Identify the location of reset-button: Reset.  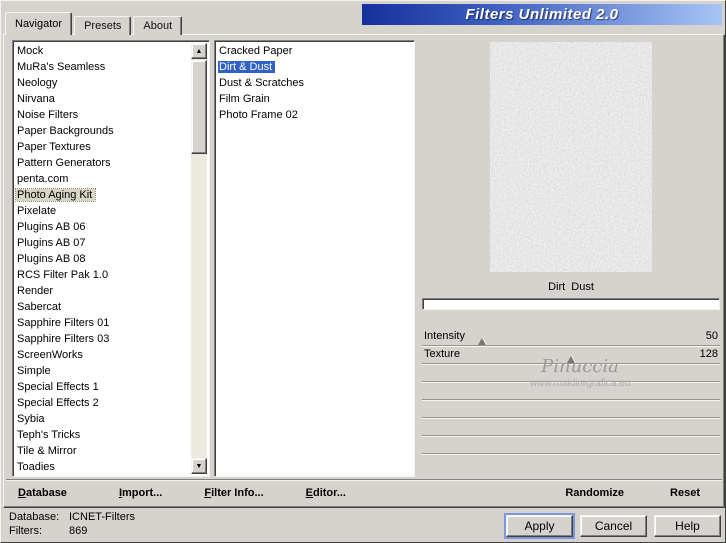
(685, 493).